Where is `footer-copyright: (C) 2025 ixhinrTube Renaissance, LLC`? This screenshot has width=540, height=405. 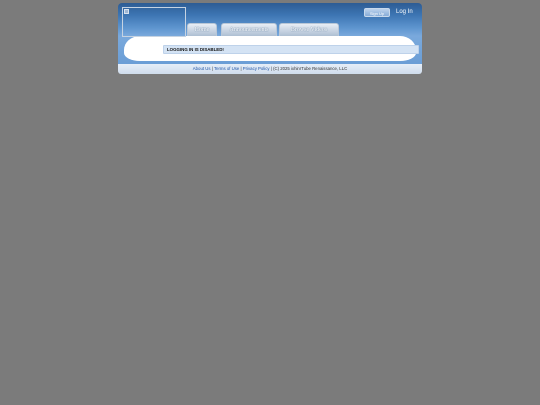 footer-copyright: (C) 2025 ixhinrTube Renaissance, LLC is located at coordinates (310, 68).